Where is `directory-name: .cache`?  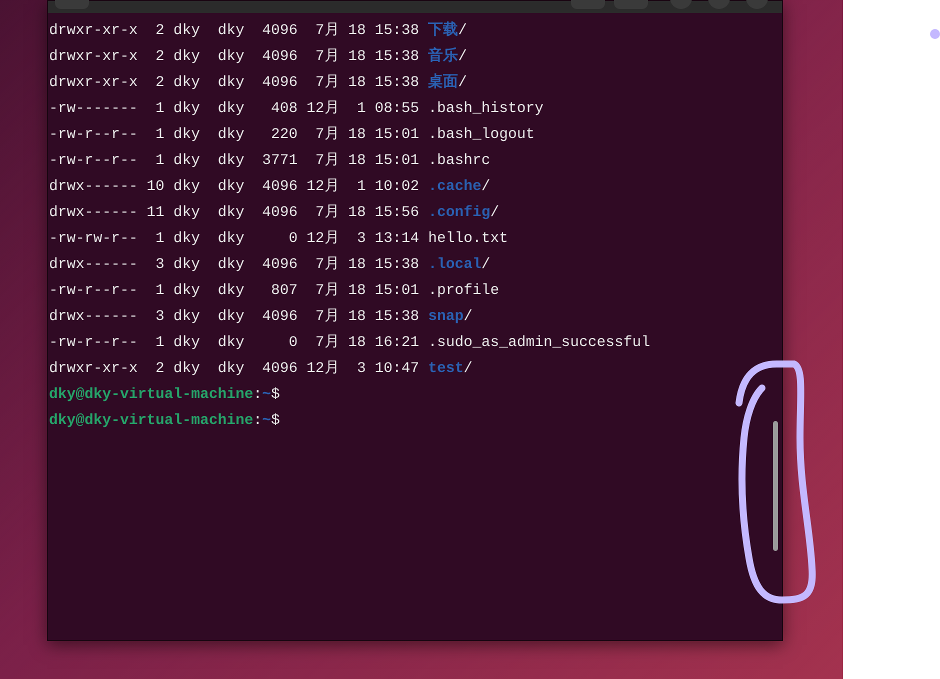
directory-name: .cache is located at coordinates (455, 187).